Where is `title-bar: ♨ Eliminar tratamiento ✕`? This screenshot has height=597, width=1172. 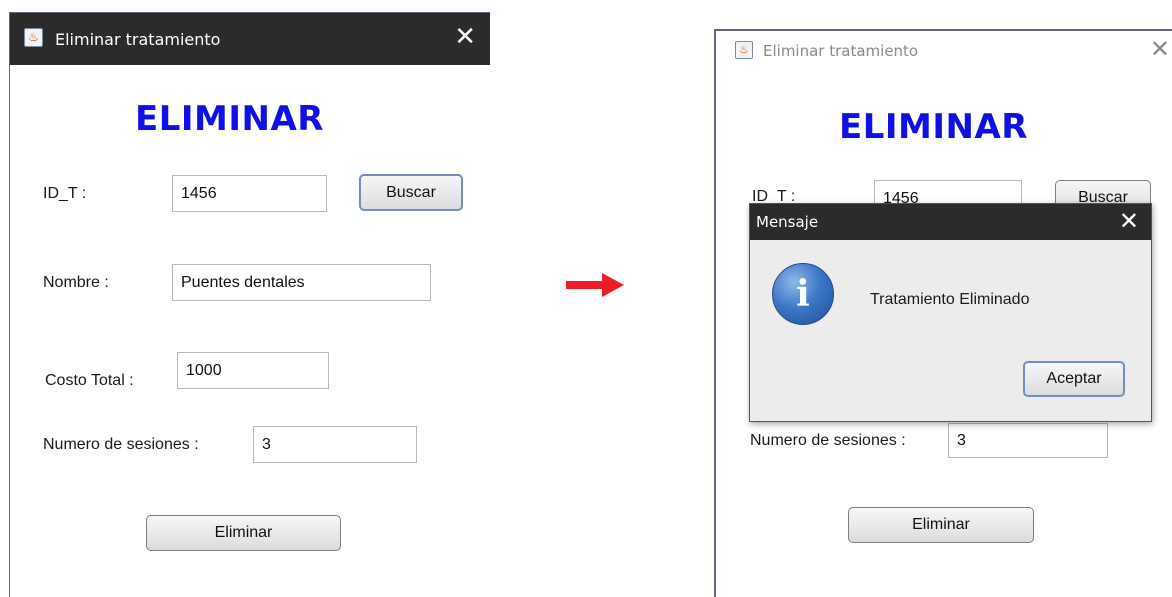
title-bar: ♨ Eliminar tratamiento ✕ is located at coordinates (250, 39).